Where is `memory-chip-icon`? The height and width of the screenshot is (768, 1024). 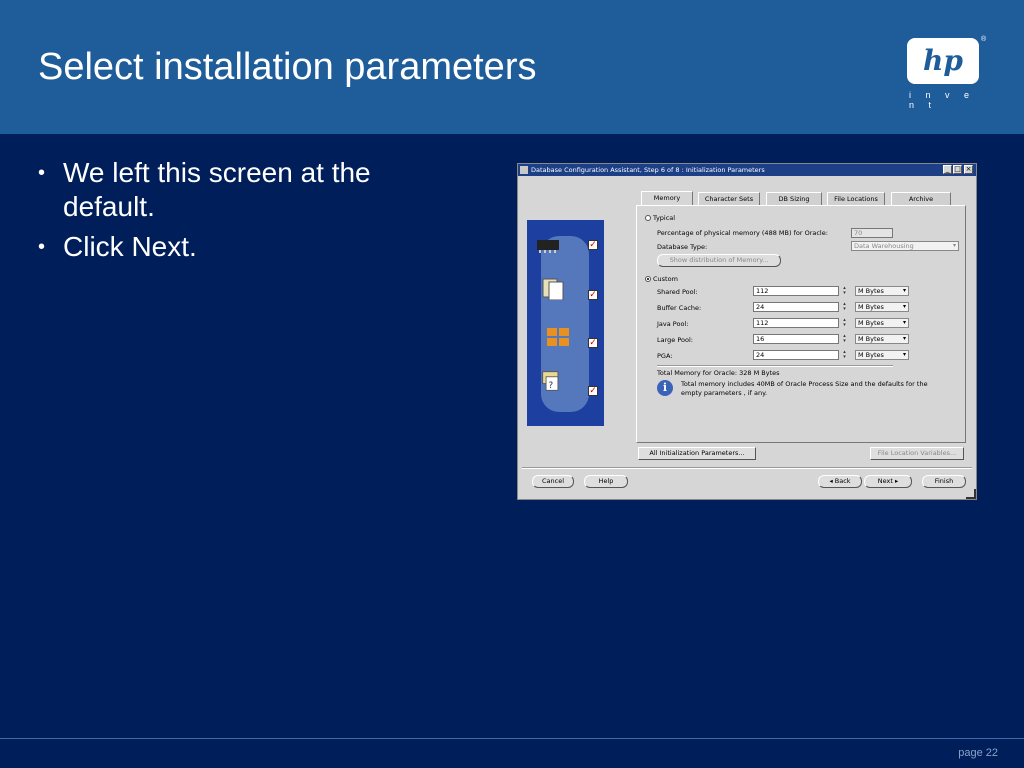
memory-chip-icon is located at coordinates (548, 246).